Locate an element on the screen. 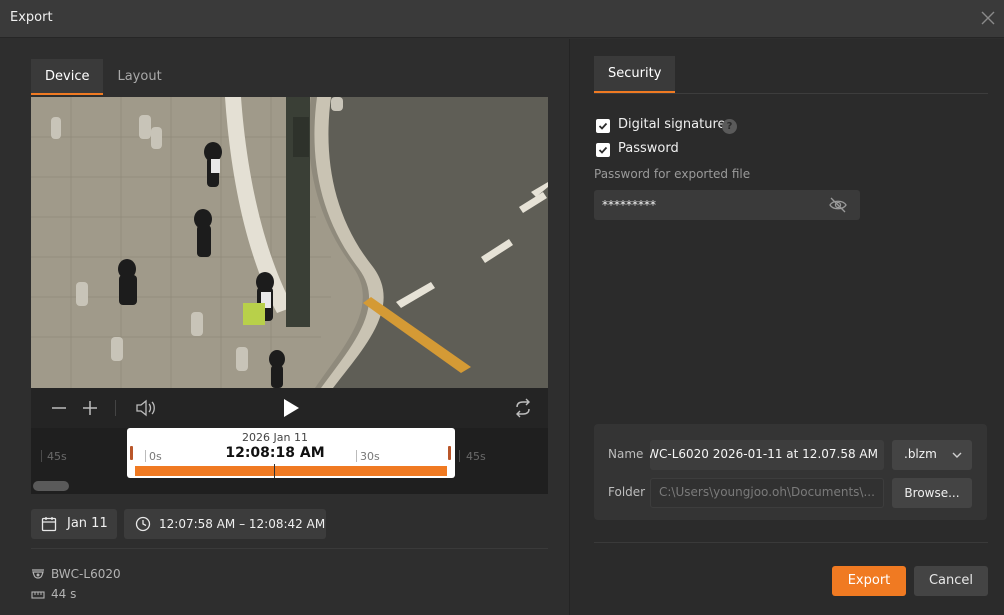 This screenshot has height=615, width=1004. camera-icon is located at coordinates (38, 574).